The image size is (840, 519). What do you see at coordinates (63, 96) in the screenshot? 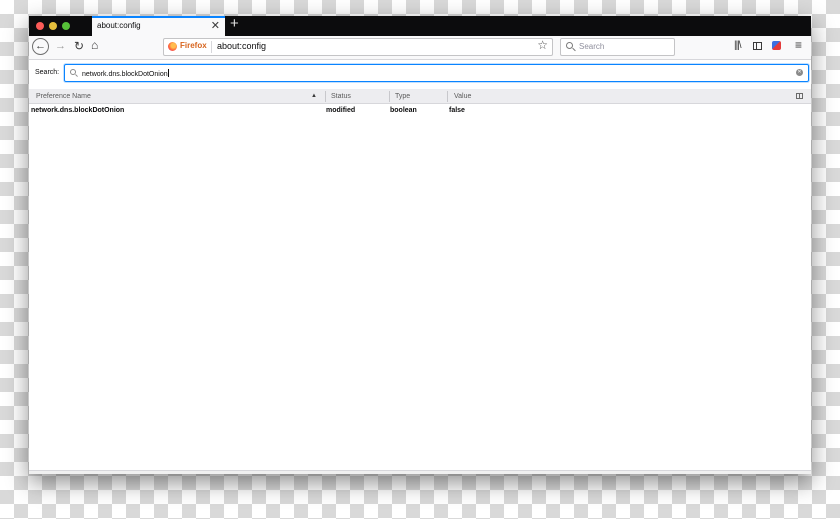
I see `column-preference-name: Preference Name` at bounding box center [63, 96].